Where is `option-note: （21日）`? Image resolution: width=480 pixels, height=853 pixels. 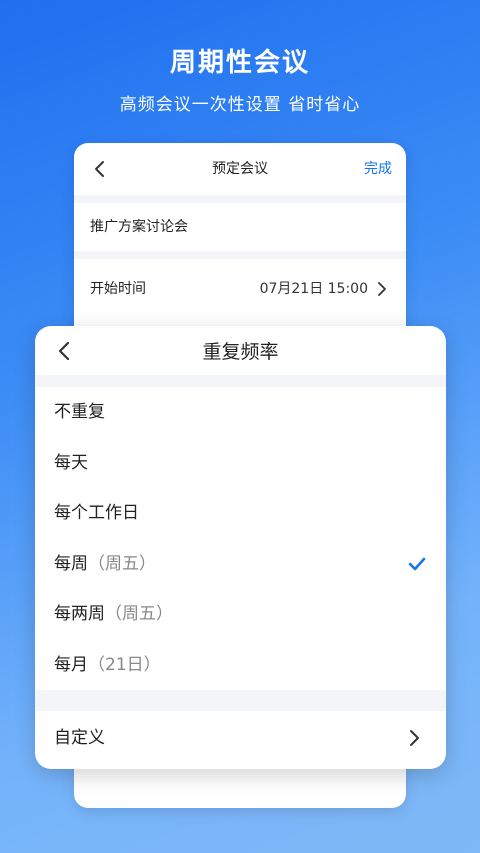
option-note: （21日） is located at coordinates (124, 664).